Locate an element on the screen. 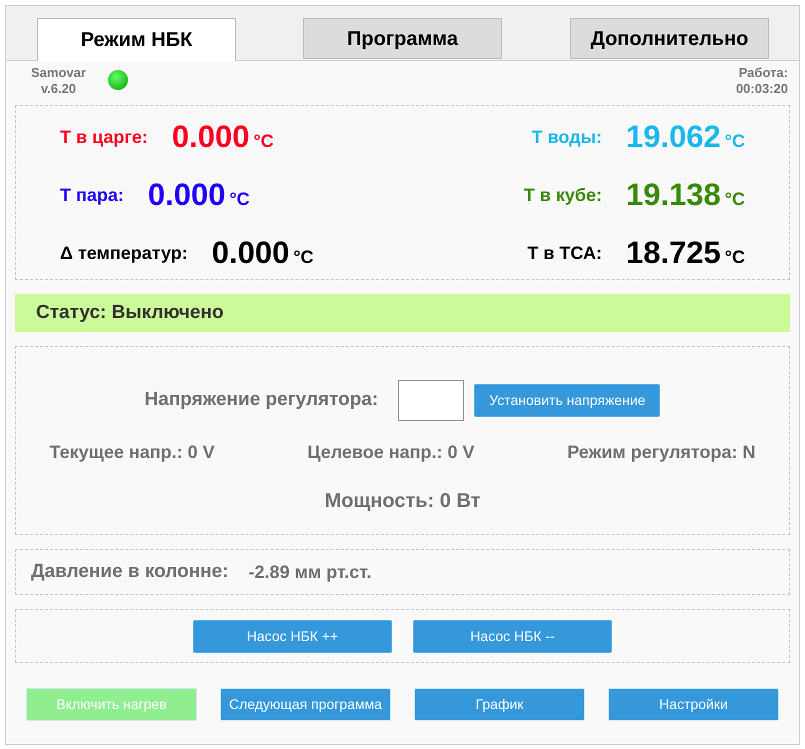 This screenshot has width=805, height=749. pressure-label: Давление в колонне: is located at coordinates (130, 572).